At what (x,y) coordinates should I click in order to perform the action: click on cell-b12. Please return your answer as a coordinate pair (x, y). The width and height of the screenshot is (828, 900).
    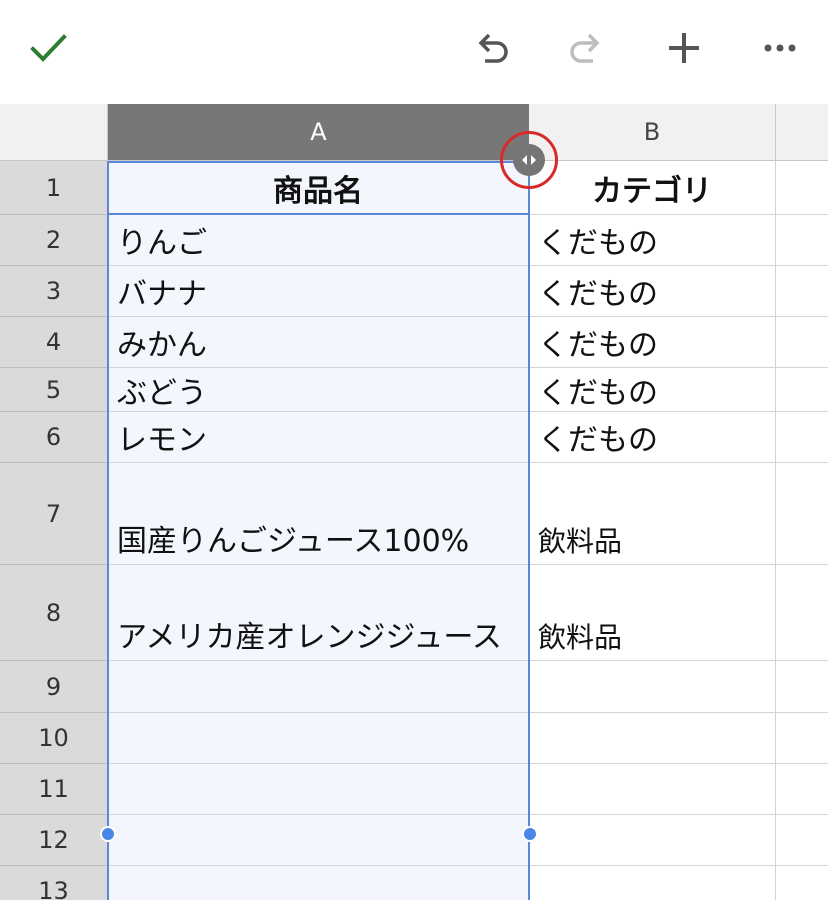
    Looking at the image, I should click on (652, 840).